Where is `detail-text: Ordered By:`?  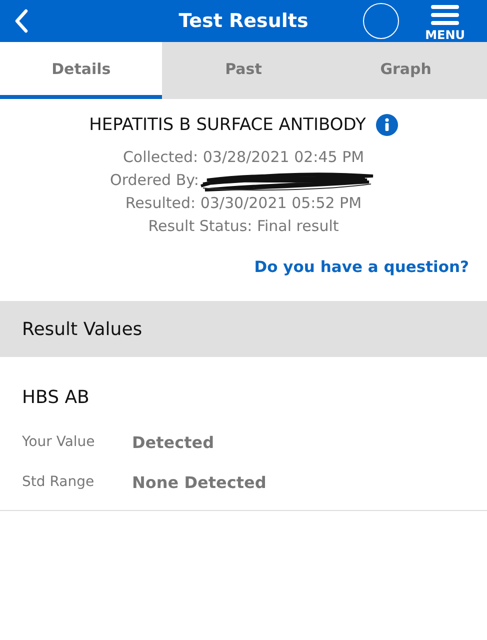
detail-text: Ordered By: is located at coordinates (154, 180).